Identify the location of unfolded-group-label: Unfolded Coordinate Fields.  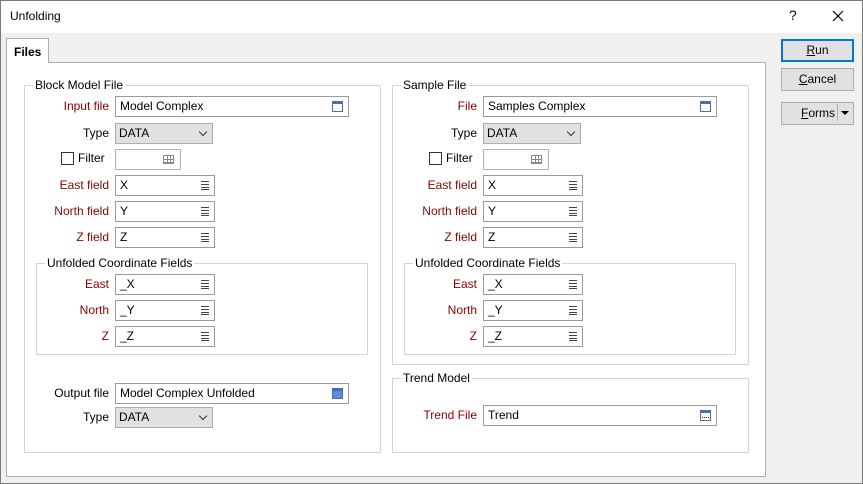
(120, 263).